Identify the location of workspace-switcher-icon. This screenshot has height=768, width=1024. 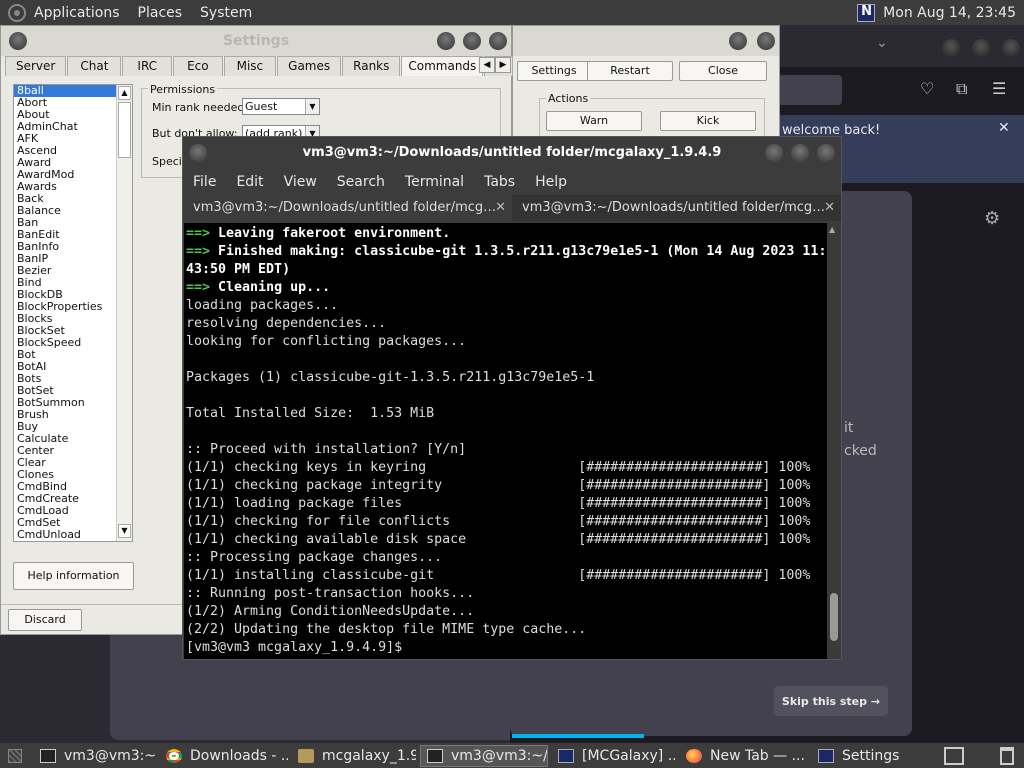
(954, 755).